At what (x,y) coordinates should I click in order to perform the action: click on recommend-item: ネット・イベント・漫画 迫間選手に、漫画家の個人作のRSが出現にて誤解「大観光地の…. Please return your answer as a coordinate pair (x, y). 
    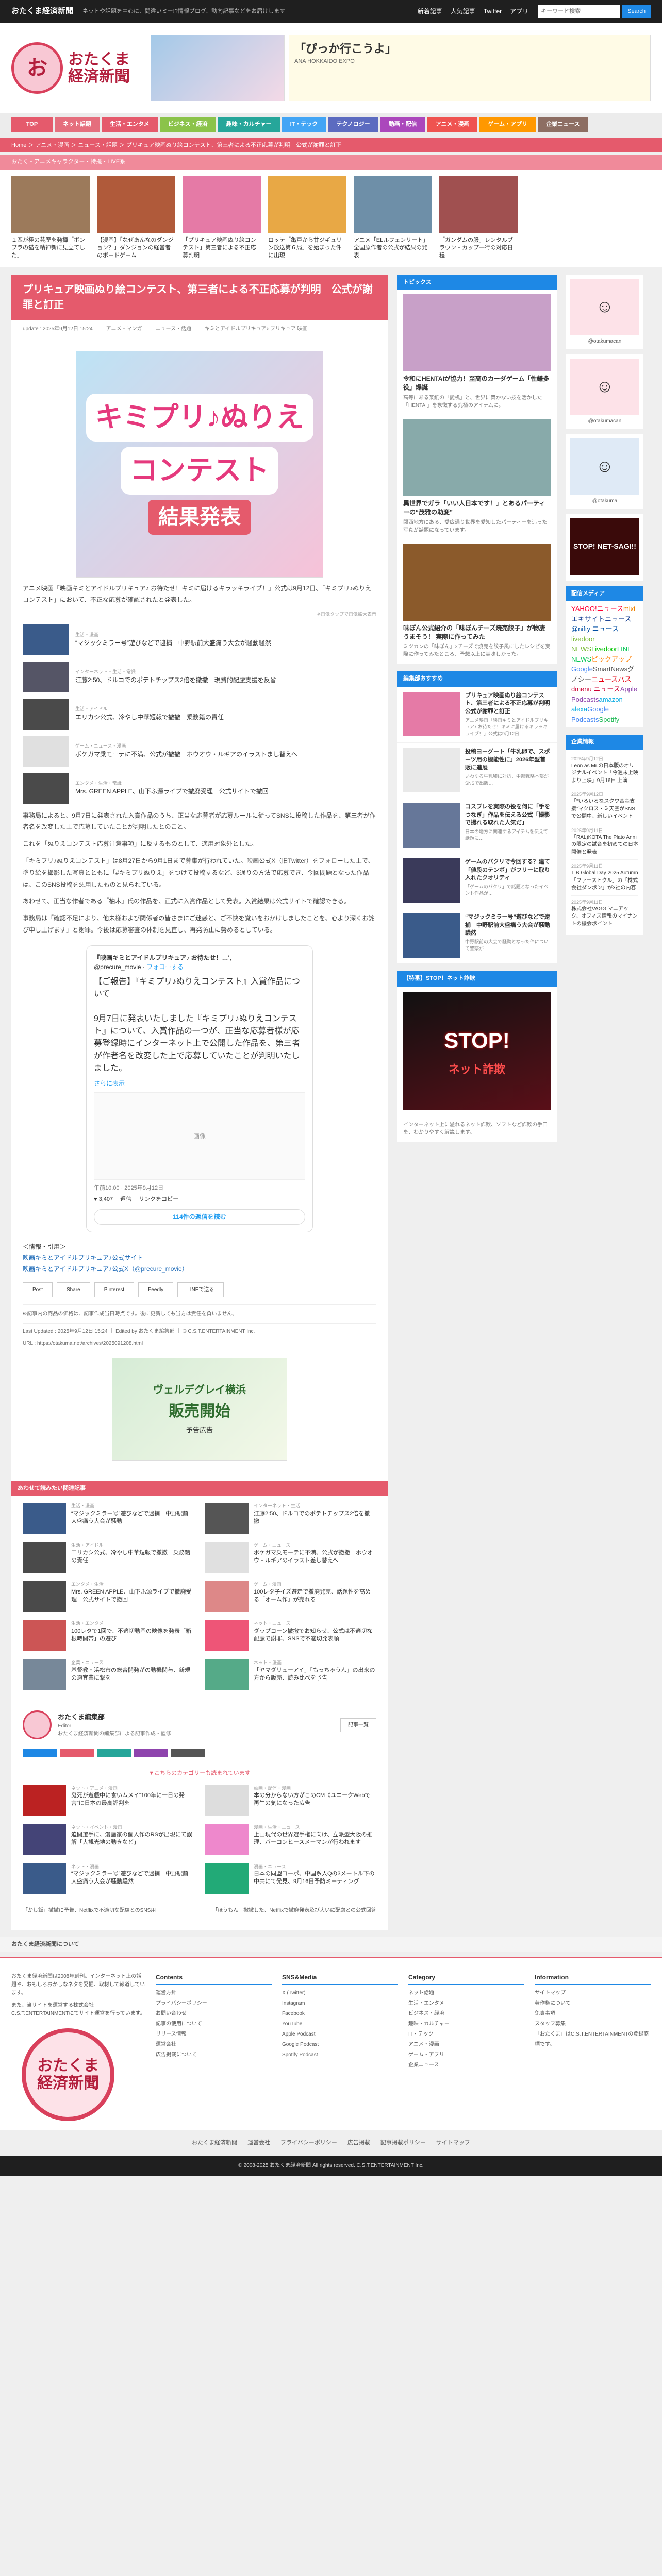
    Looking at the image, I should click on (108, 1839).